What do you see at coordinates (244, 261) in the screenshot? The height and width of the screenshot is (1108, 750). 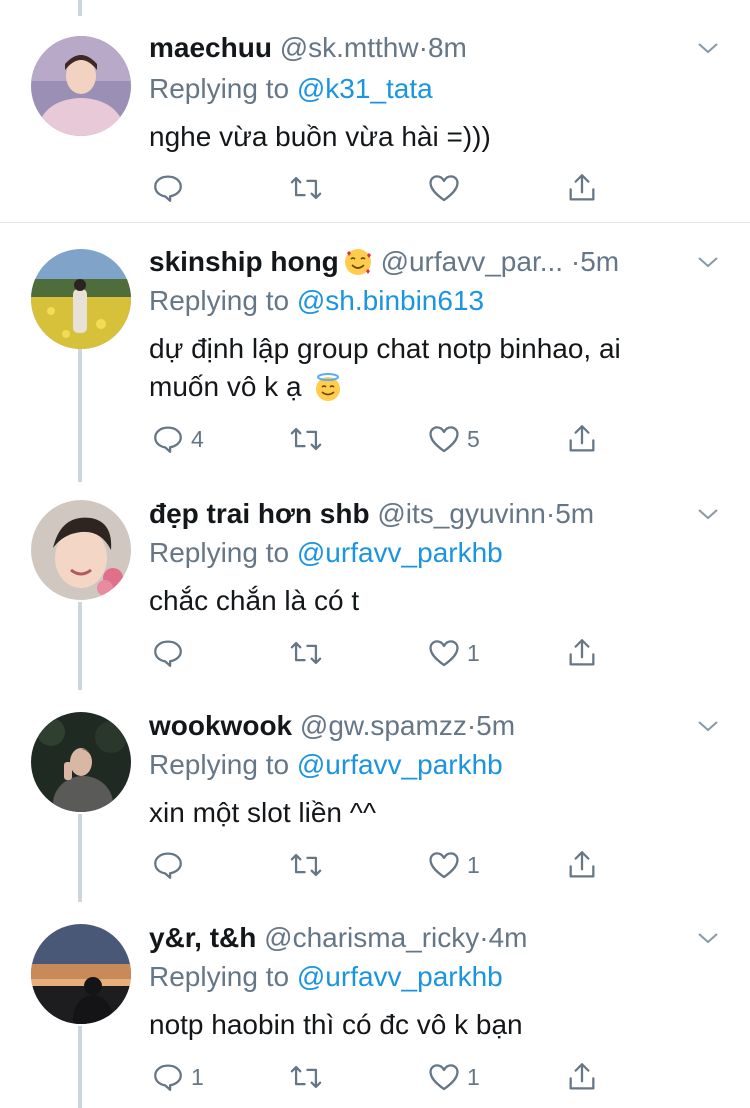 I see `display-name: skinship hong` at bounding box center [244, 261].